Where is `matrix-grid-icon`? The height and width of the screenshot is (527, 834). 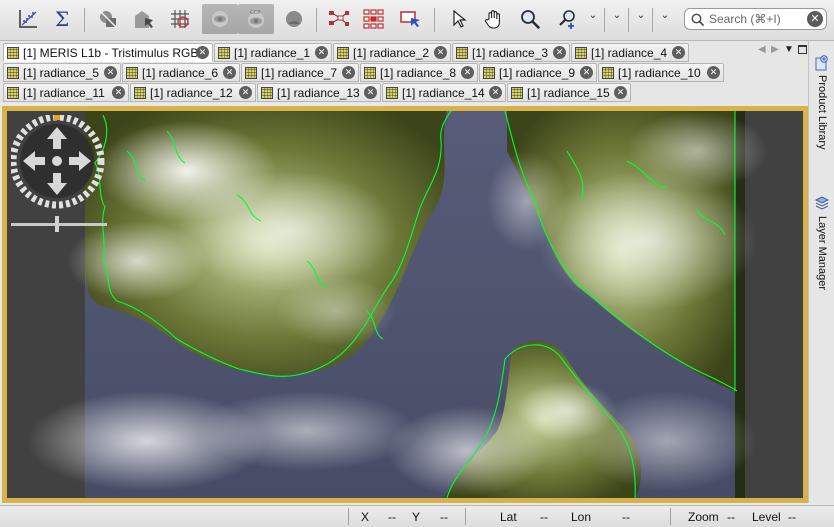
matrix-grid-icon is located at coordinates (374, 19).